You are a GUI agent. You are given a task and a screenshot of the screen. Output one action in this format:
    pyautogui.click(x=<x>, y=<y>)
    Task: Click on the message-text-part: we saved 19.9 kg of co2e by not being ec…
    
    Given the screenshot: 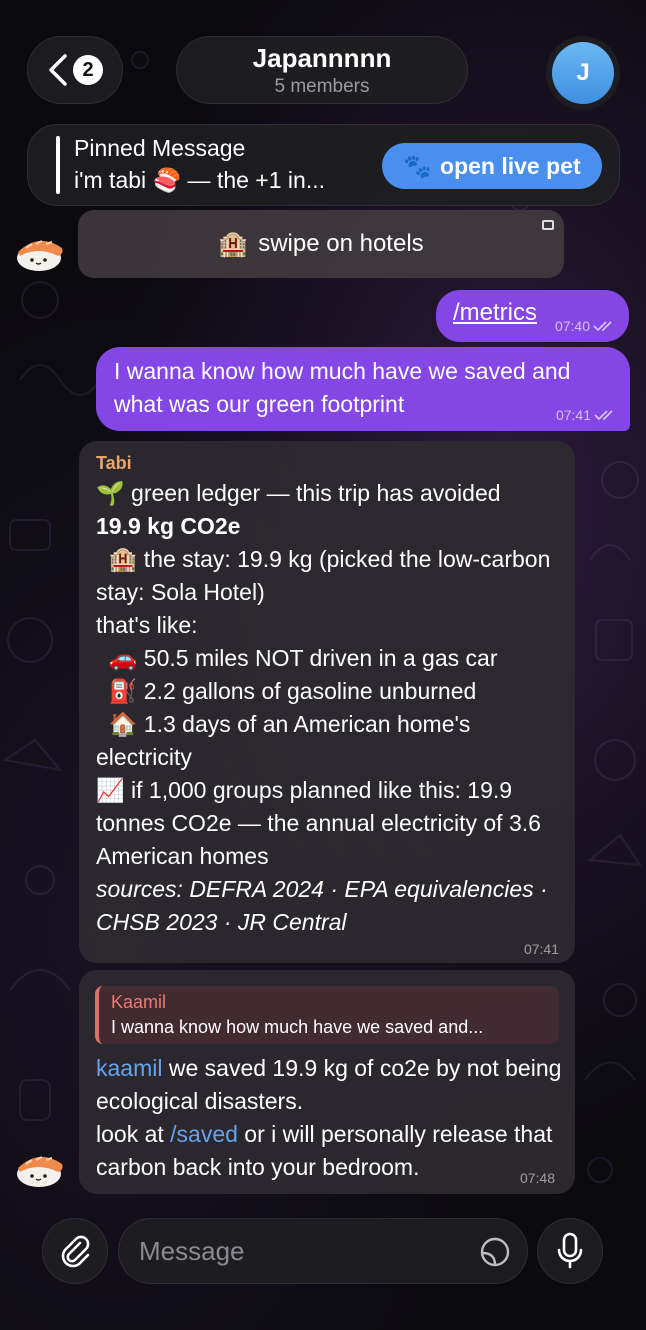 What is the action you would take?
    pyautogui.click(x=329, y=1084)
    